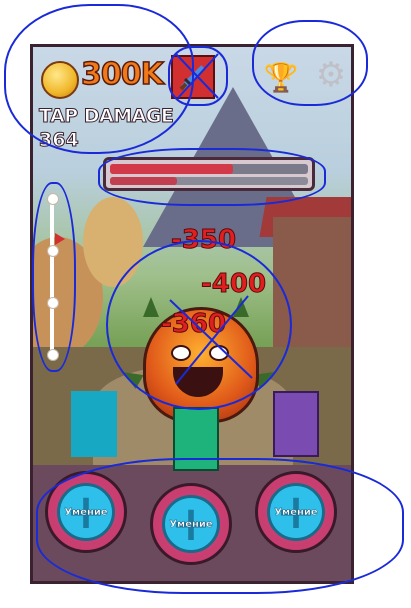 The height and width of the screenshot is (608, 411). I want to click on annotation-circle-menu, so click(310, 63).